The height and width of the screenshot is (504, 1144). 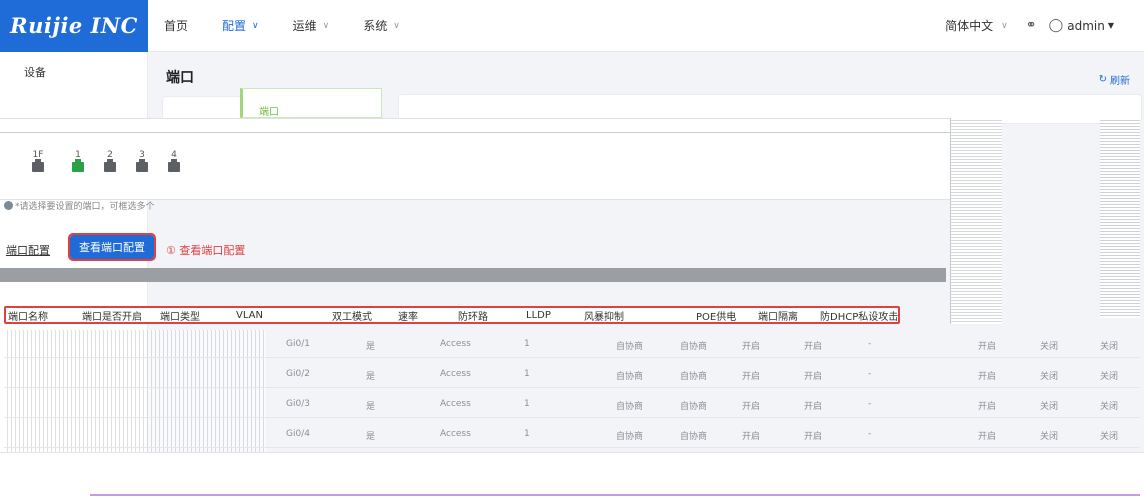 What do you see at coordinates (604, 317) in the screenshot?
I see `col-header: 风暴抑制` at bounding box center [604, 317].